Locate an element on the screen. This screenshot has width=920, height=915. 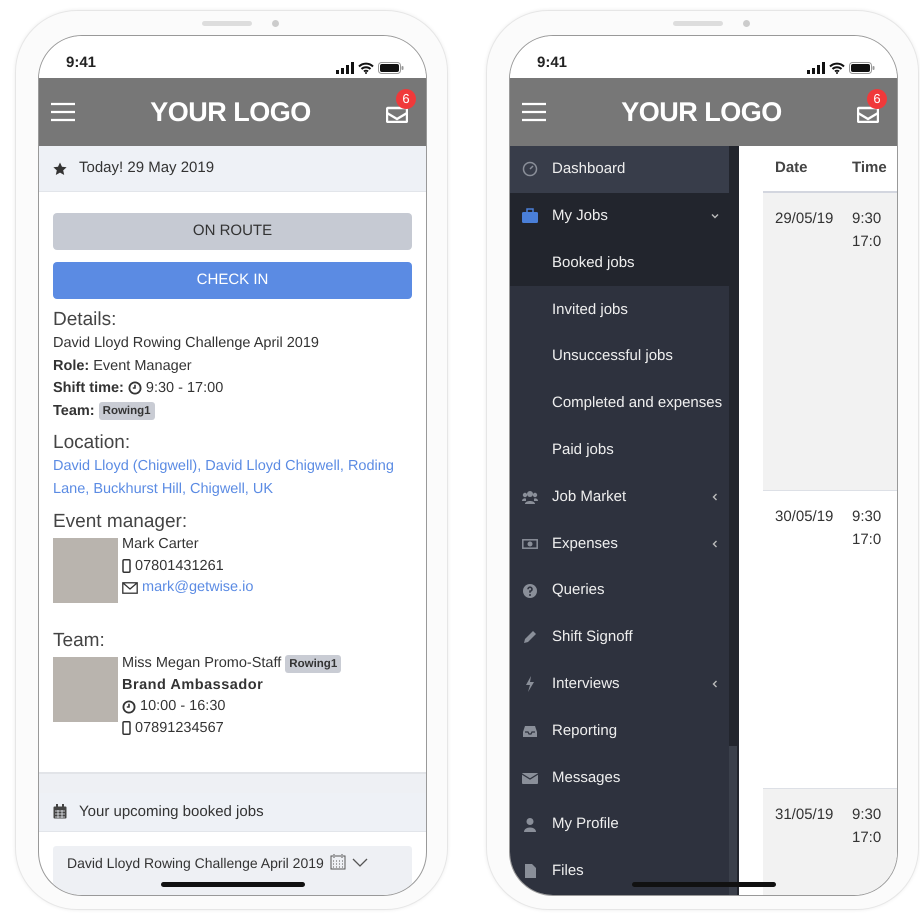
phone-number: 07891234567 is located at coordinates (179, 728).